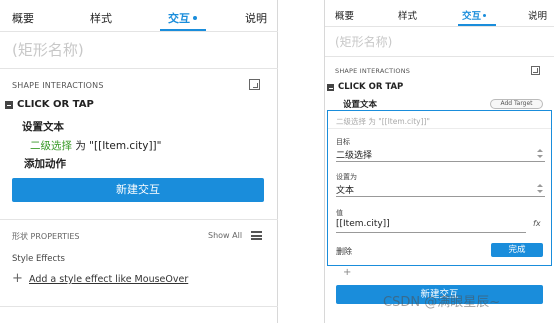  Describe the element at coordinates (354, 154) in the screenshot. I see `target-select: 二级选择` at that location.